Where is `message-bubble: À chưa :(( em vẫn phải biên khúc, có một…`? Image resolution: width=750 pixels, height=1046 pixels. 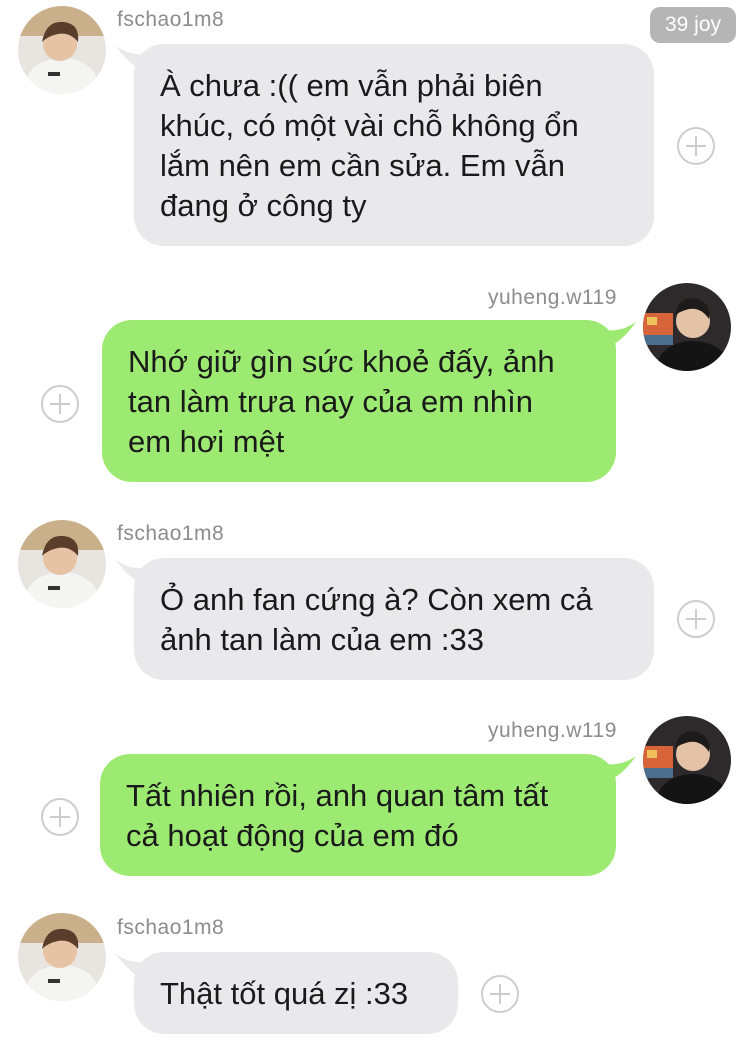 message-bubble: À chưa :(( em vẫn phải biên khúc, có một… is located at coordinates (394, 145).